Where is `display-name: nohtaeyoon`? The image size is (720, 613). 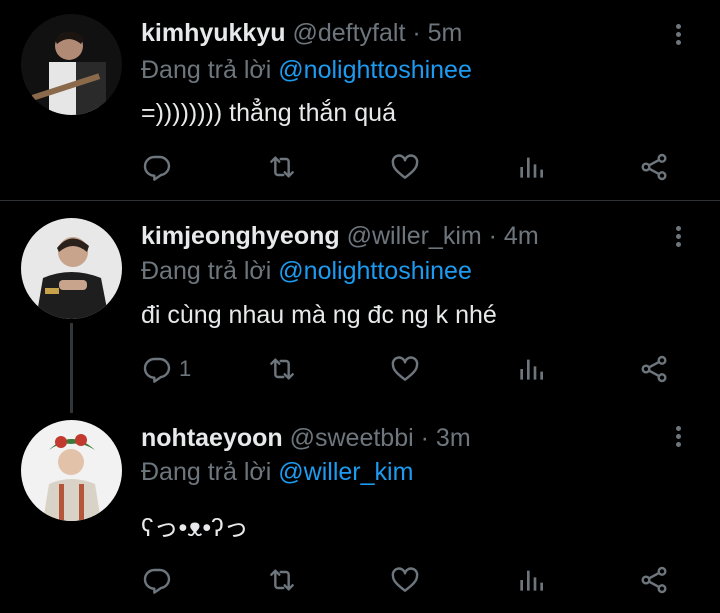 display-name: nohtaeyoon is located at coordinates (212, 438).